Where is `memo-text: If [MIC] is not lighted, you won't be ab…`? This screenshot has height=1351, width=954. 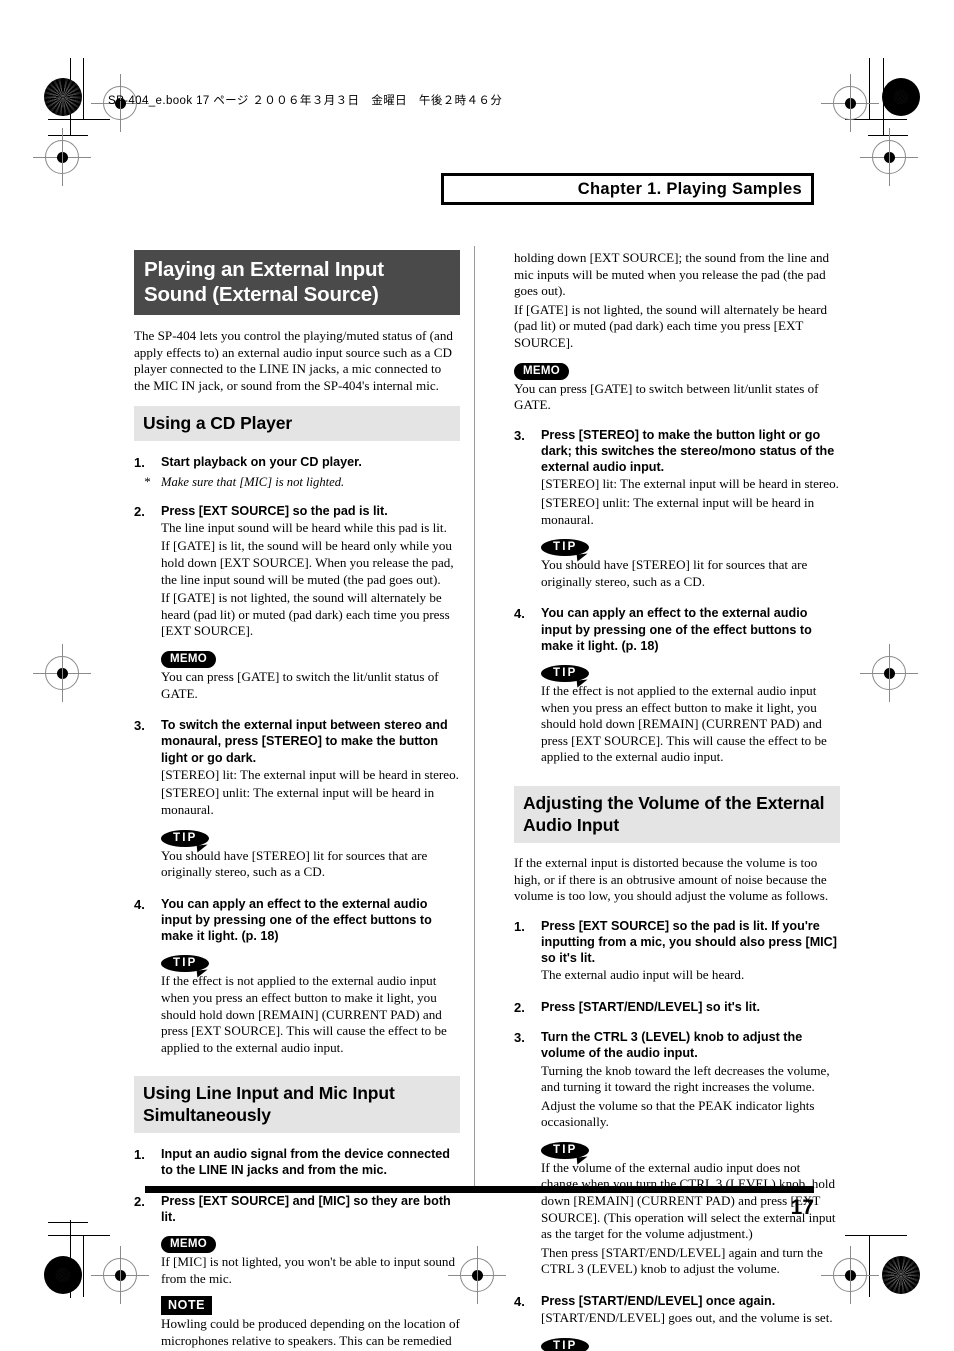
memo-text: If [MIC] is not lighted, you won't be ab… is located at coordinates (308, 1270).